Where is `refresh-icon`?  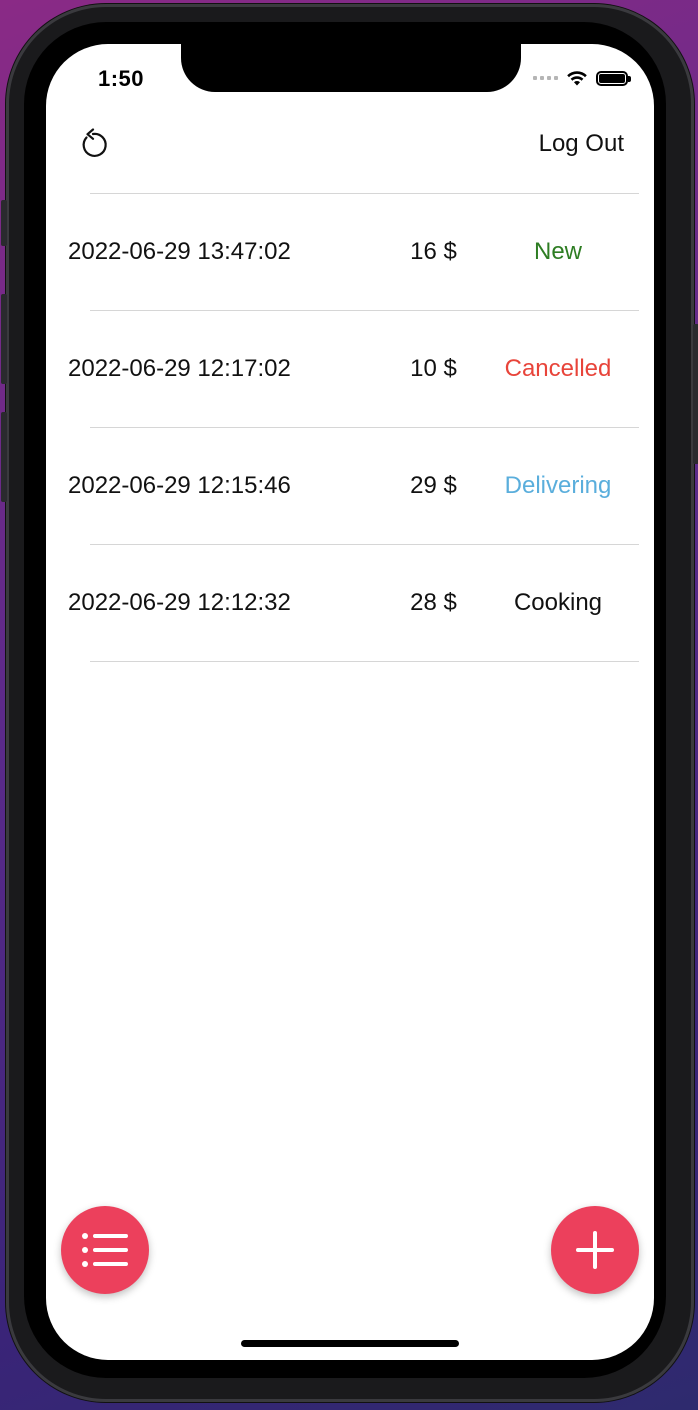
refresh-icon is located at coordinates (94, 142).